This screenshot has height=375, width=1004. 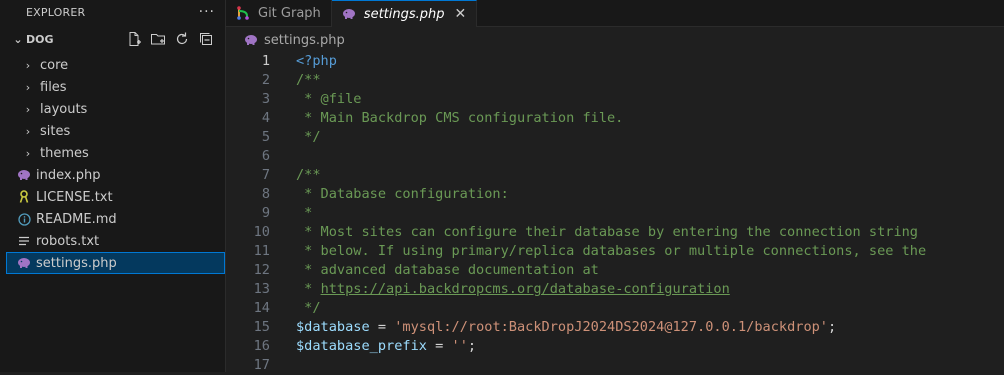 I want to click on line-number: 8, so click(x=265, y=194).